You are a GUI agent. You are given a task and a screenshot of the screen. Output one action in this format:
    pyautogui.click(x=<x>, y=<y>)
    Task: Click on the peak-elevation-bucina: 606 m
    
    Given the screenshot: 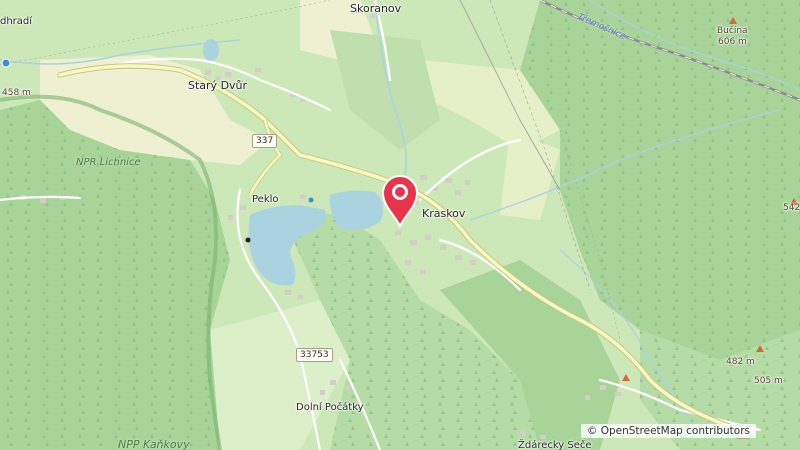 What is the action you would take?
    pyautogui.click(x=732, y=42)
    